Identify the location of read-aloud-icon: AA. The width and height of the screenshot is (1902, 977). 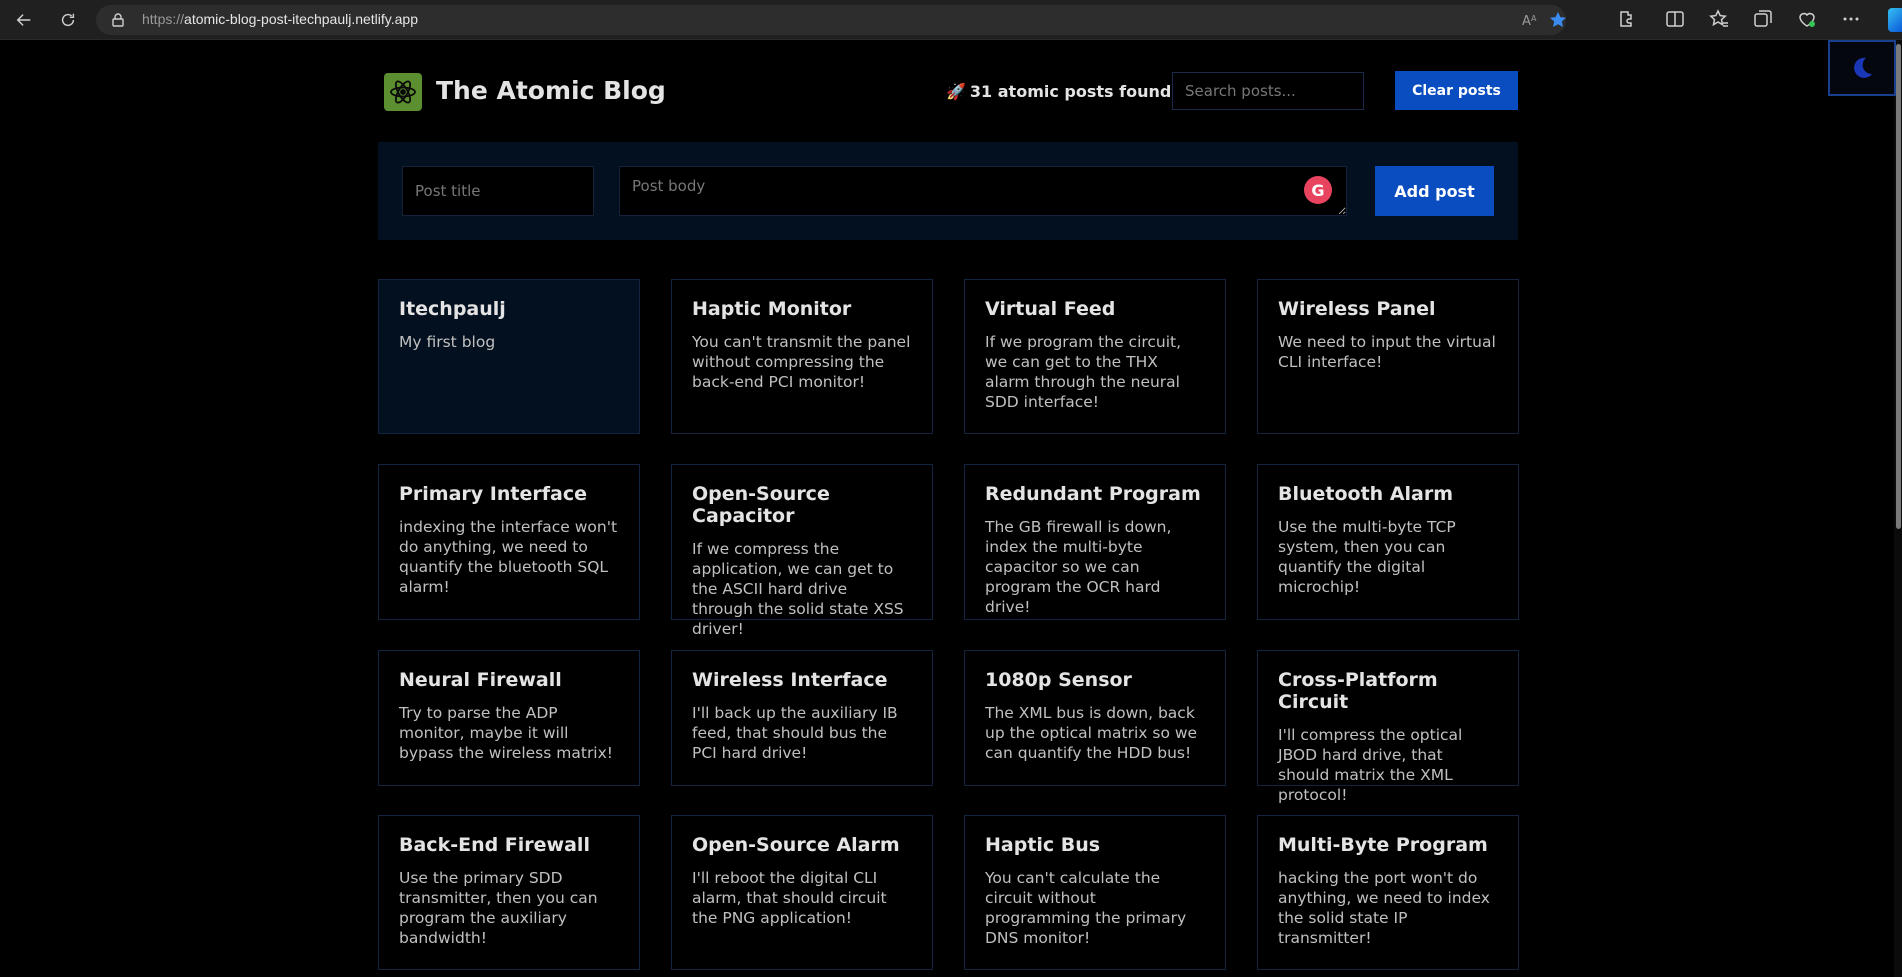
(1530, 20).